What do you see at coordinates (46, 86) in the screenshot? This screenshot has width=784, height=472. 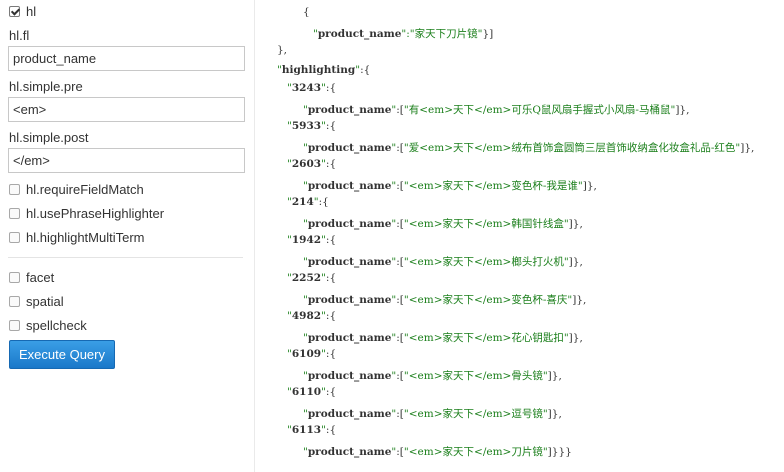 I see `hl-simple-pre-label: hl.simple.pre` at bounding box center [46, 86].